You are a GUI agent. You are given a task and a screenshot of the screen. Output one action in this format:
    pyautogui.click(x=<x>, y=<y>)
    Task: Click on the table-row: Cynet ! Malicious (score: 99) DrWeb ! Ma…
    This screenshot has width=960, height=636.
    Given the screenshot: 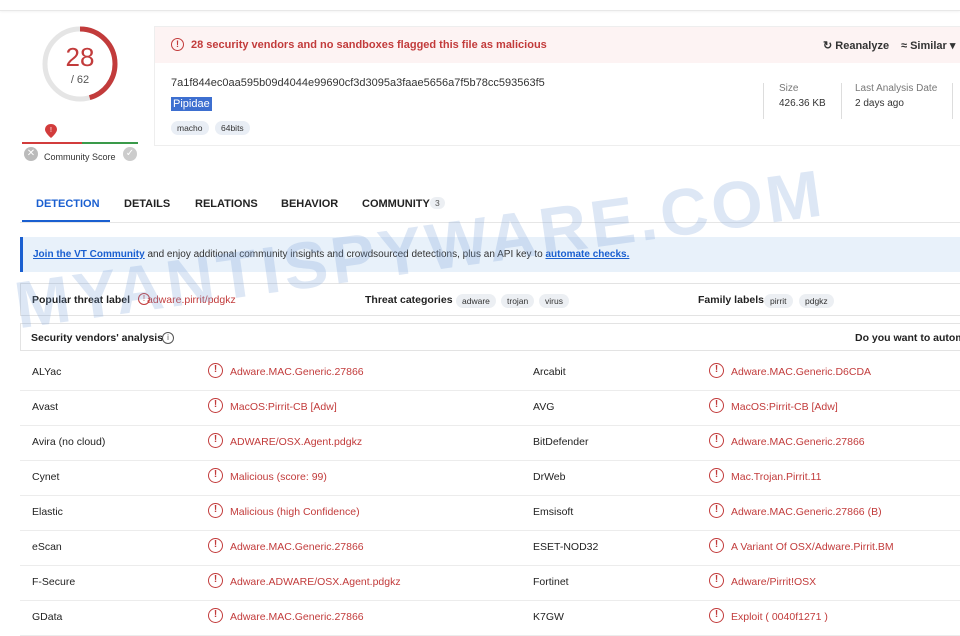 What is the action you would take?
    pyautogui.click(x=490, y=478)
    